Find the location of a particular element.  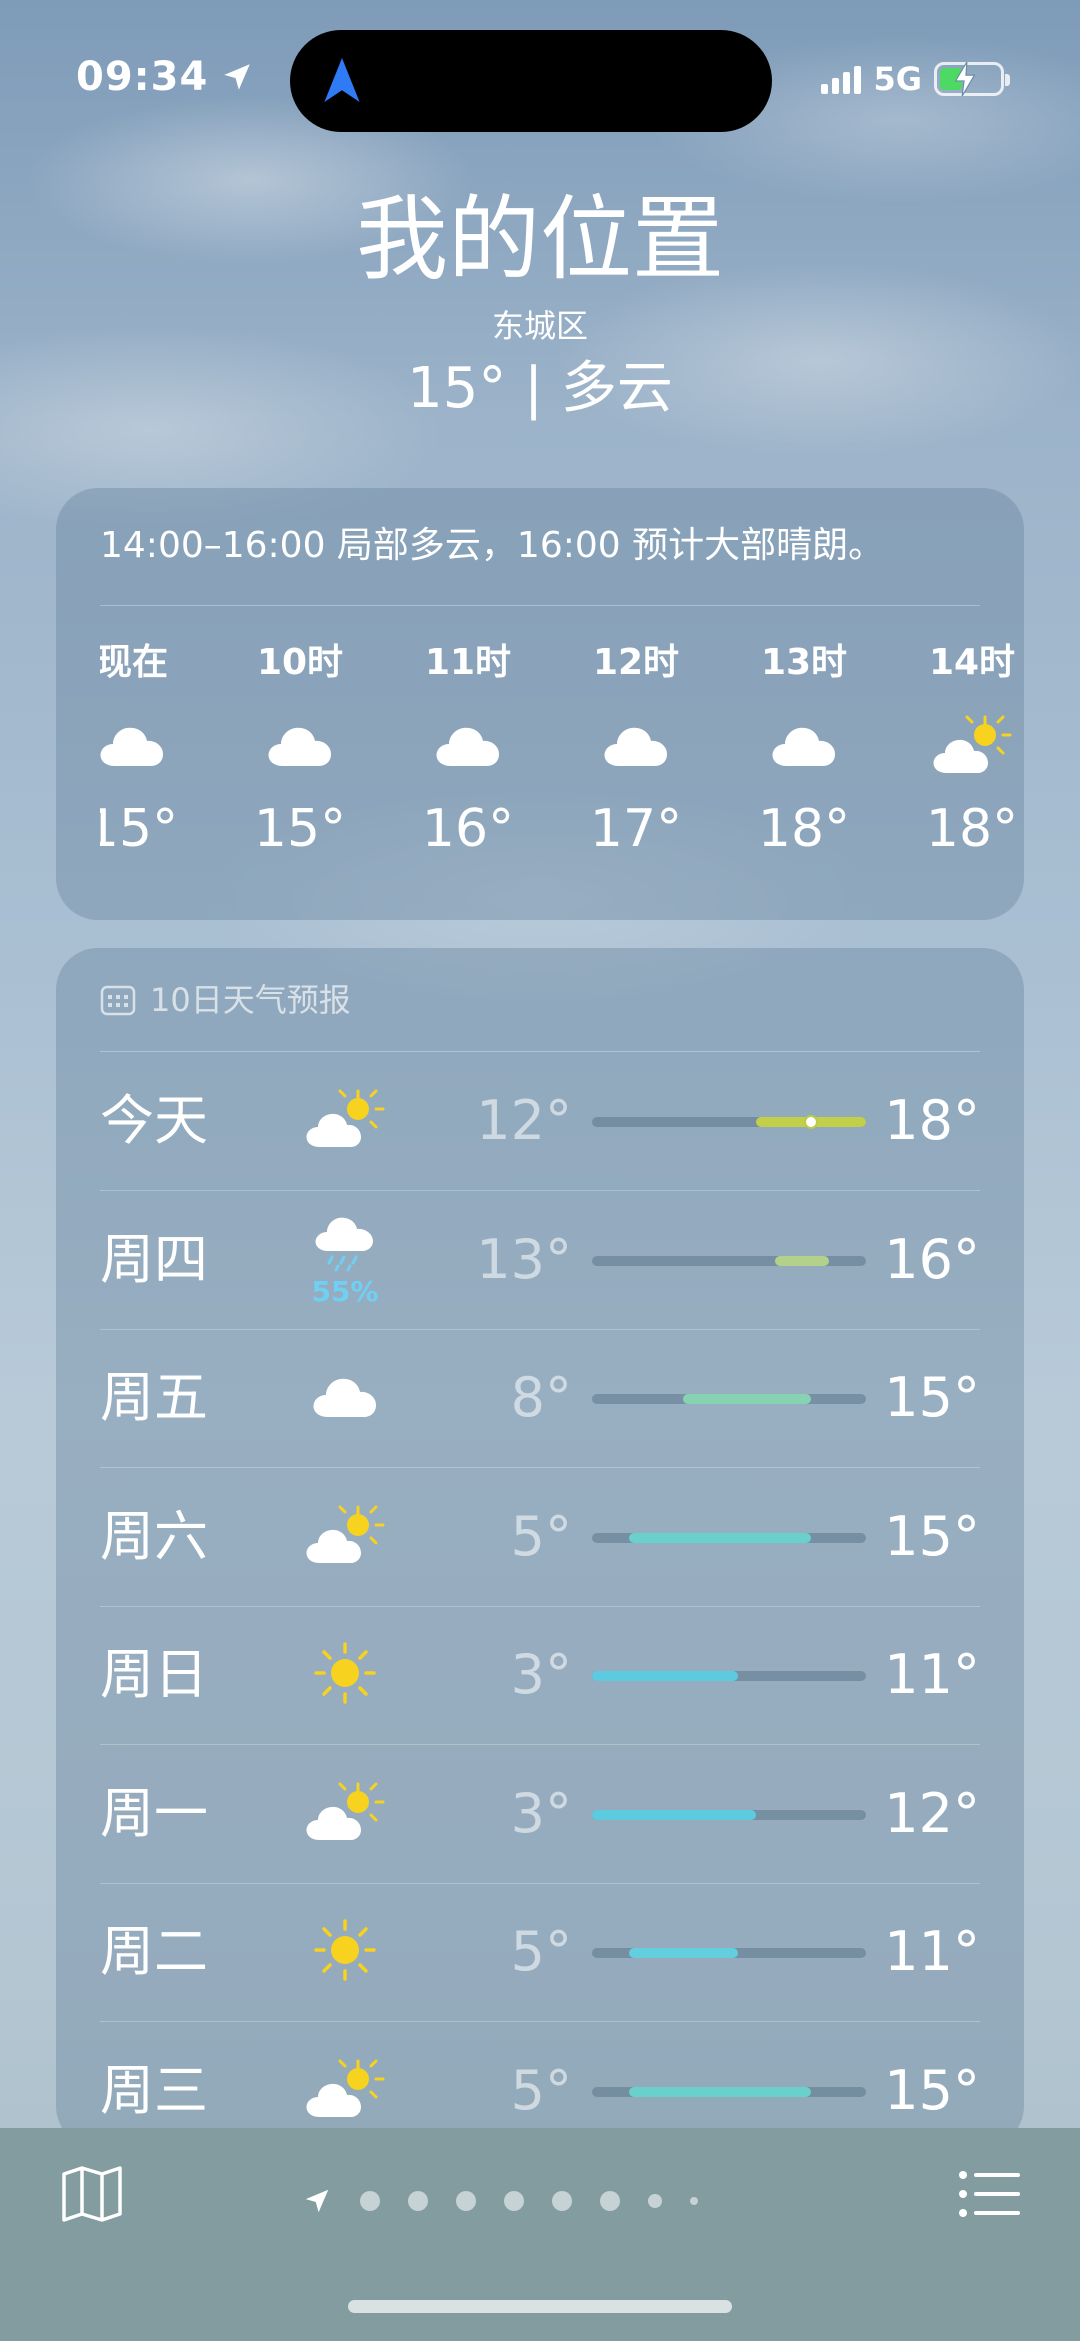

day-name: 周一 is located at coordinates (154, 1813).